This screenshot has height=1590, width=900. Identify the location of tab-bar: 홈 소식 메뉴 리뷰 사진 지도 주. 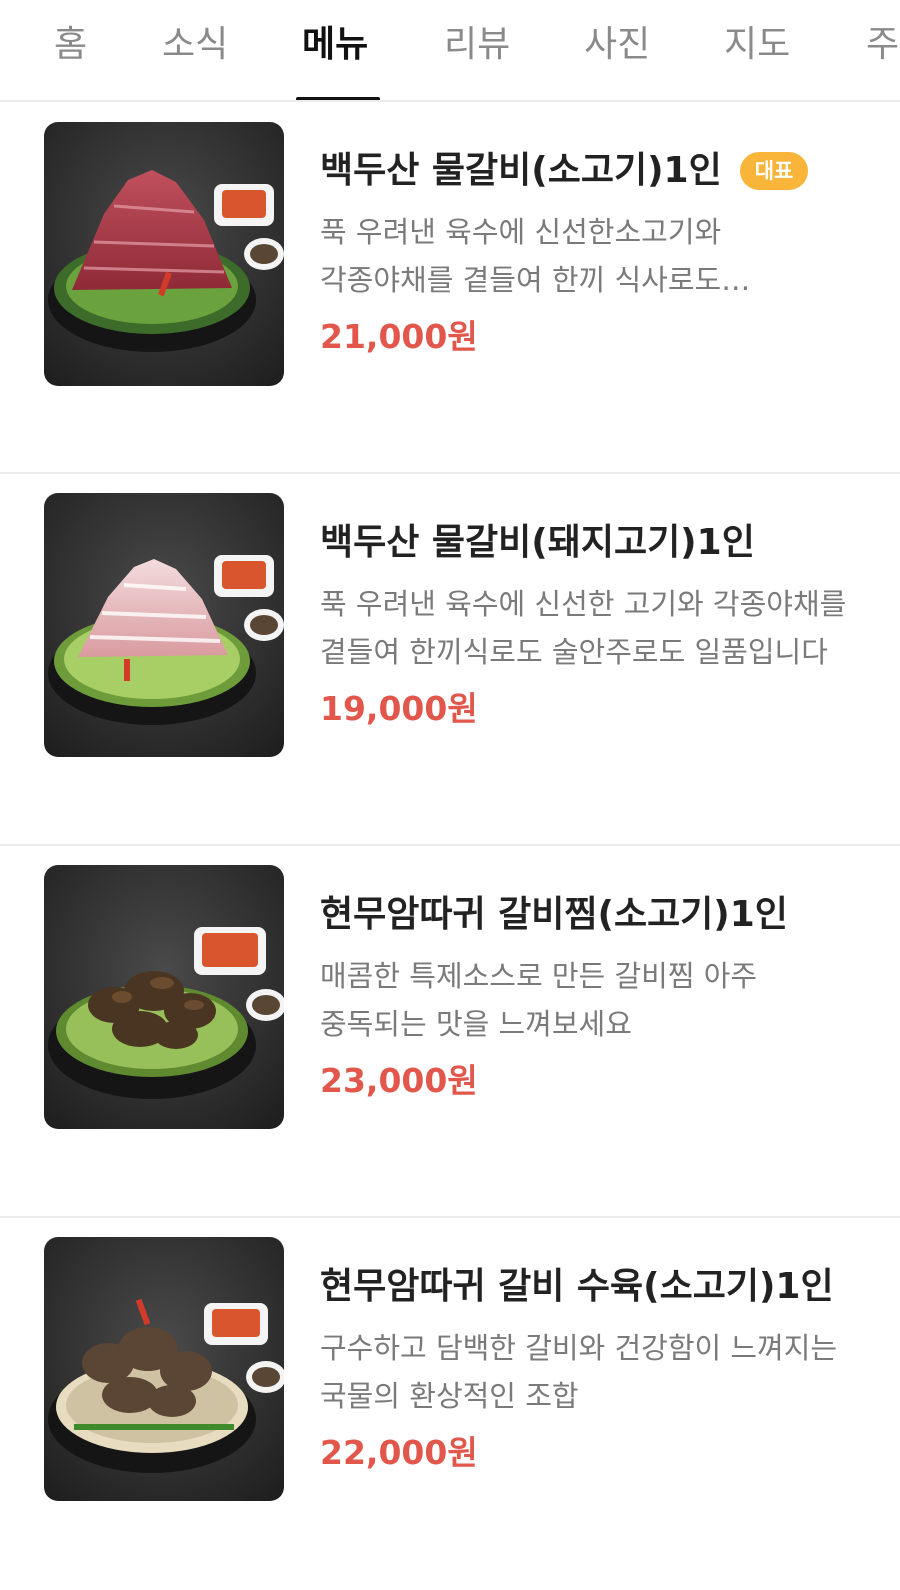
(450, 51).